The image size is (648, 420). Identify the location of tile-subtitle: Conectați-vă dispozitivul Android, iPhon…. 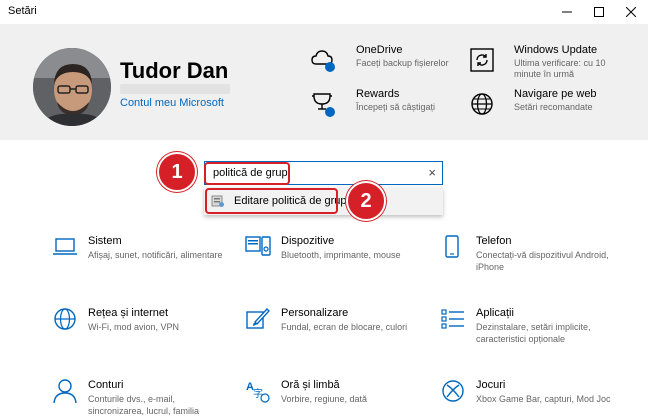
(542, 261).